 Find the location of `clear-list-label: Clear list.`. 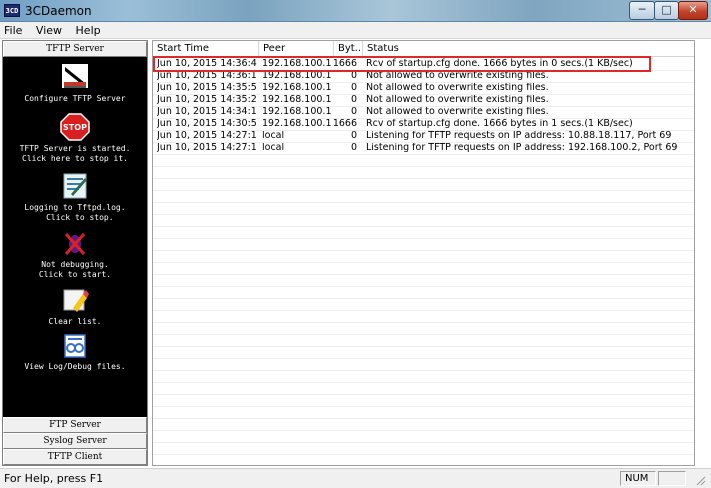

clear-list-label: Clear list. is located at coordinates (75, 321).